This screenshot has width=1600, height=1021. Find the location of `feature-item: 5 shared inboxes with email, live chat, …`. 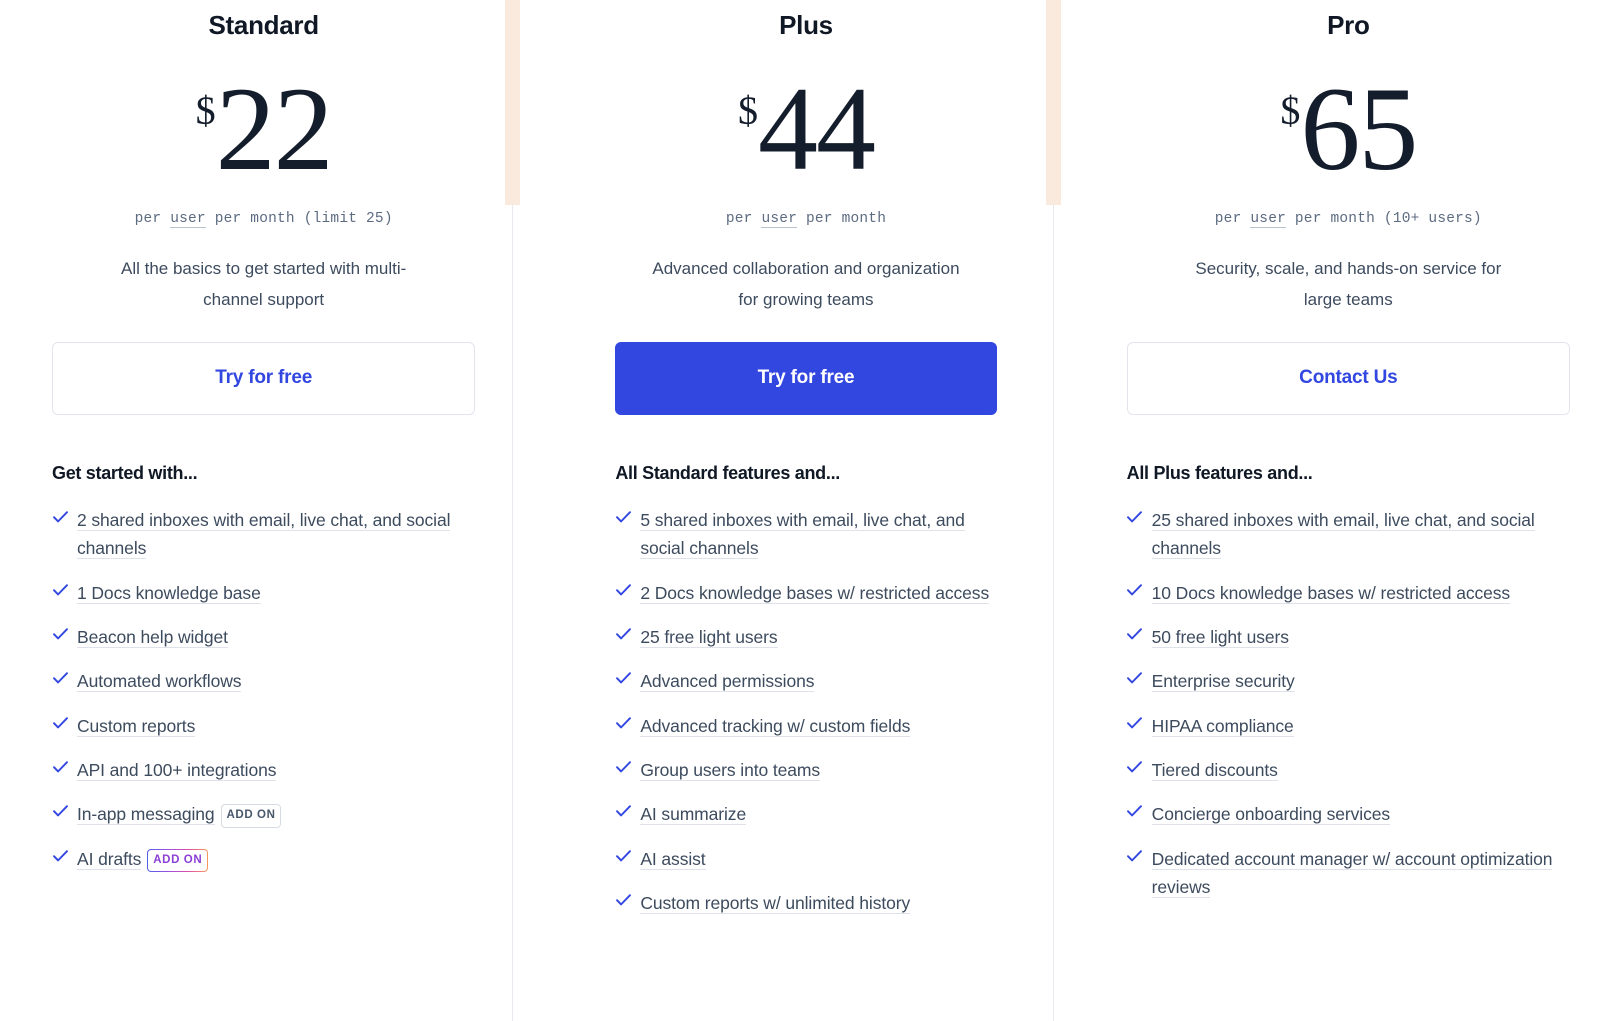

feature-item: 5 shared inboxes with email, live chat, … is located at coordinates (805, 534).